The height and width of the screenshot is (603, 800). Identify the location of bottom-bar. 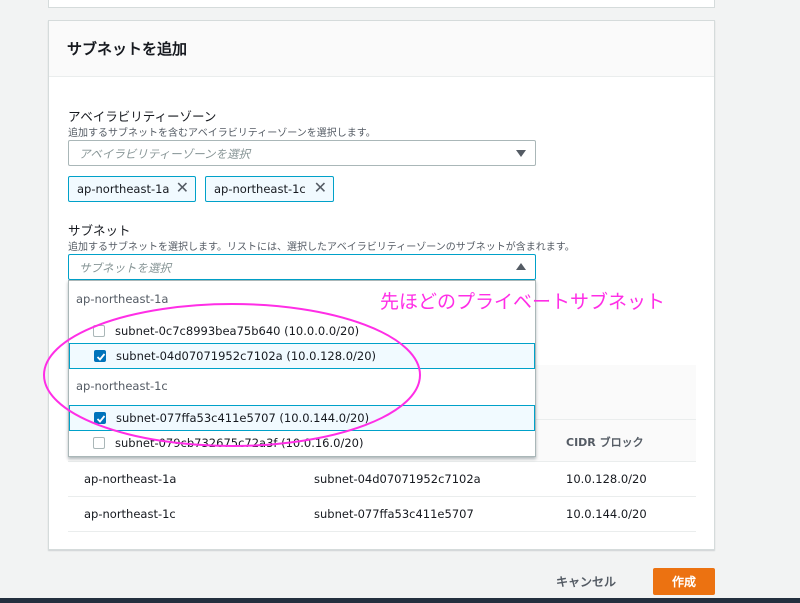
(400, 600).